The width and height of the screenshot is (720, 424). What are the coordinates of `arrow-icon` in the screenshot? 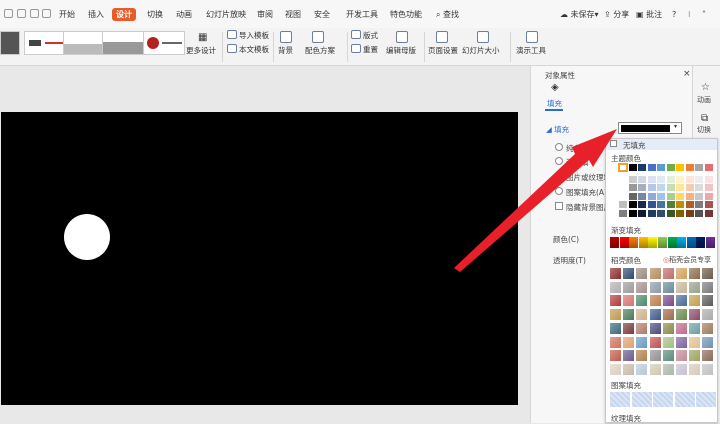 It's located at (535, 200).